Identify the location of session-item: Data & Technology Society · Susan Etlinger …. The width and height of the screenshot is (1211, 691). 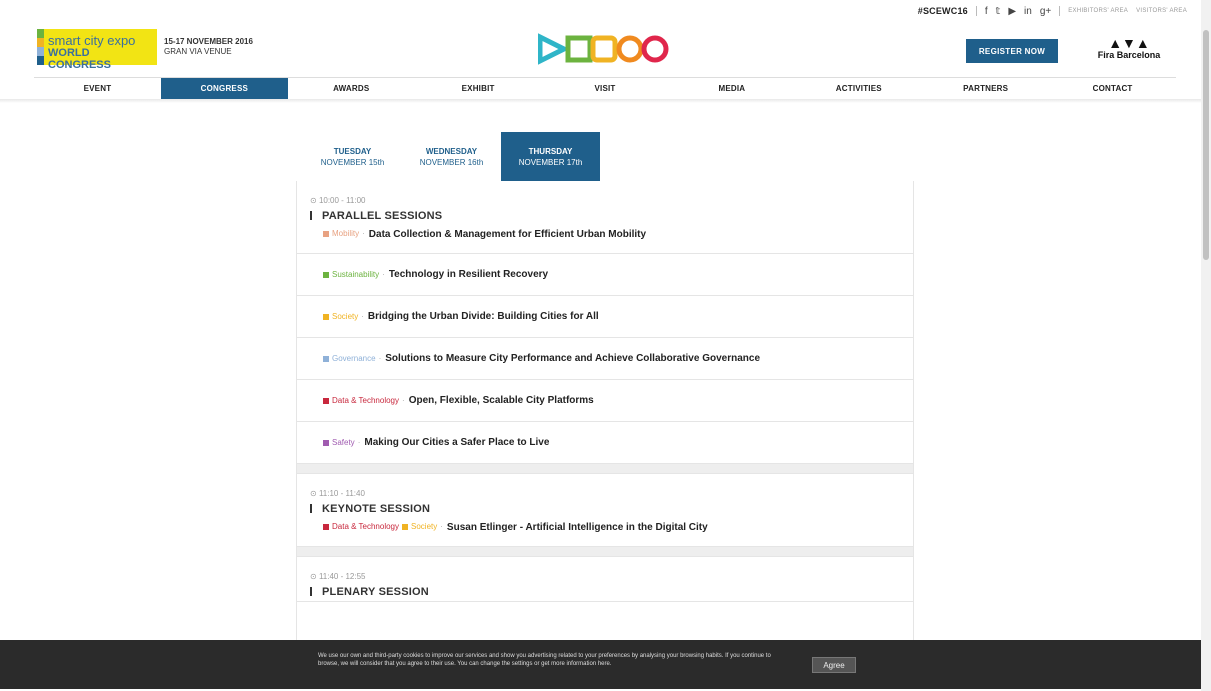
(605, 532).